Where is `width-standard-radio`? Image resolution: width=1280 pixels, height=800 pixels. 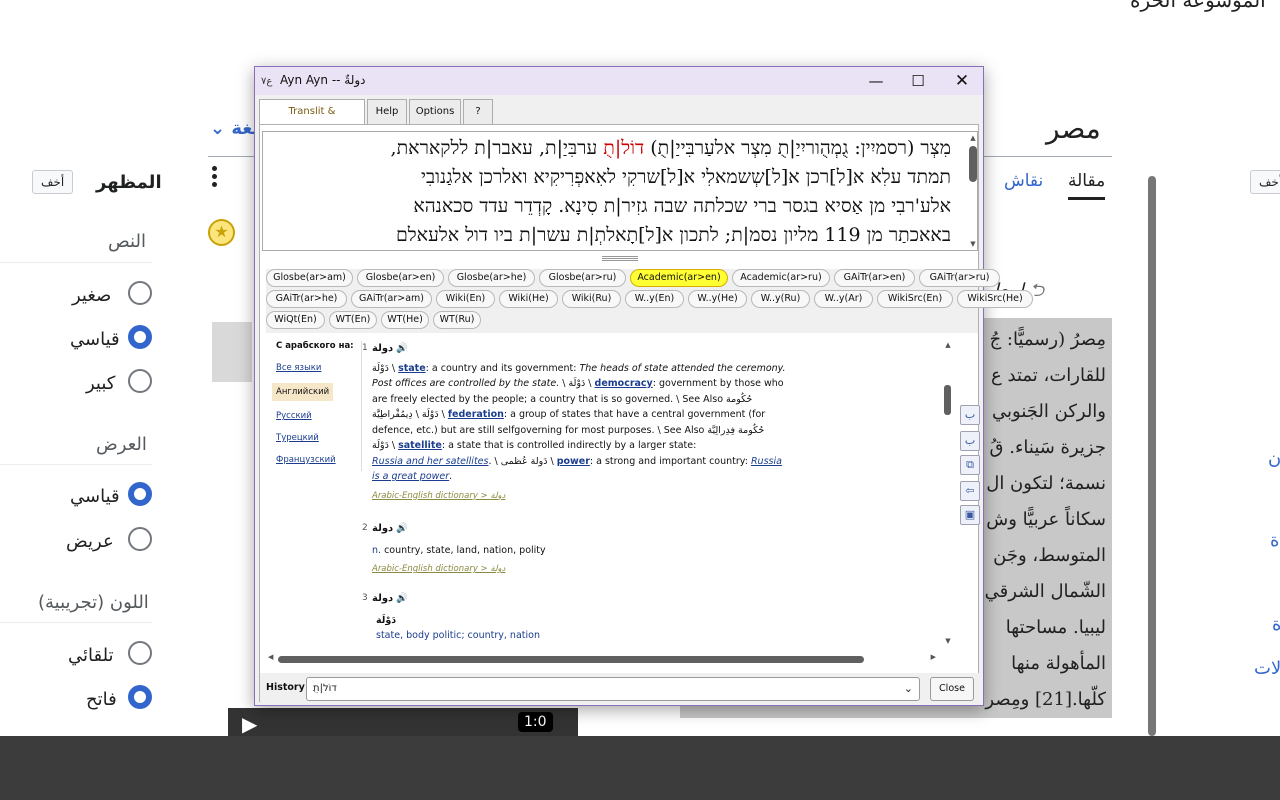
width-standard-radio is located at coordinates (140, 494).